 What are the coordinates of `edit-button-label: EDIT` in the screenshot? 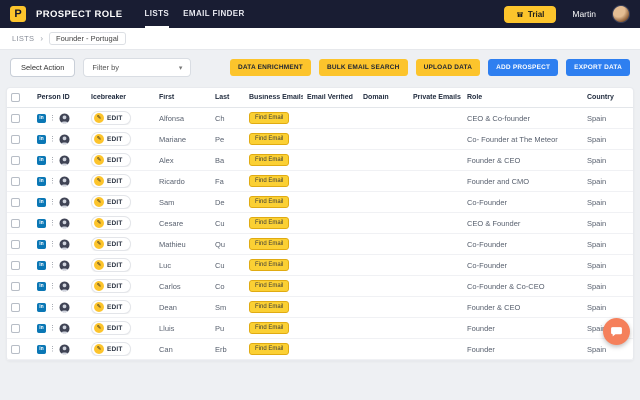 It's located at (115, 160).